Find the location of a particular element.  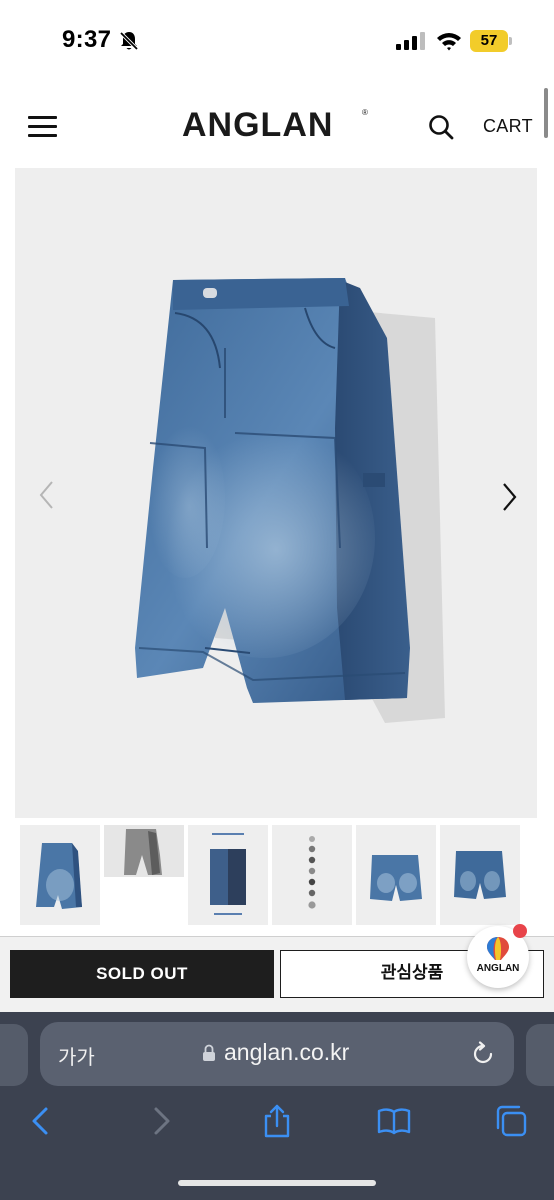

menu-icon is located at coordinates (43, 126).